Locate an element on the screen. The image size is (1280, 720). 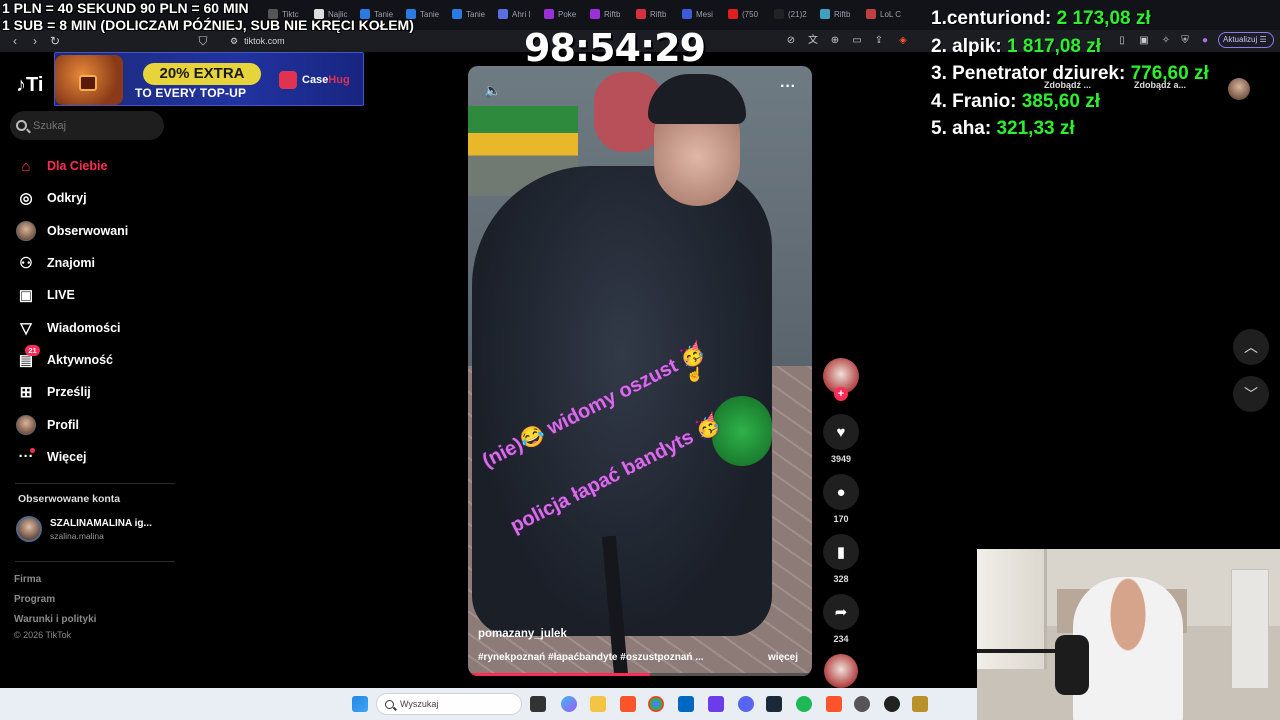
casehug-ad-banner: 20% EXTRA TO EVERY TOP-UP CaseHug is located at coordinates (209, 79).